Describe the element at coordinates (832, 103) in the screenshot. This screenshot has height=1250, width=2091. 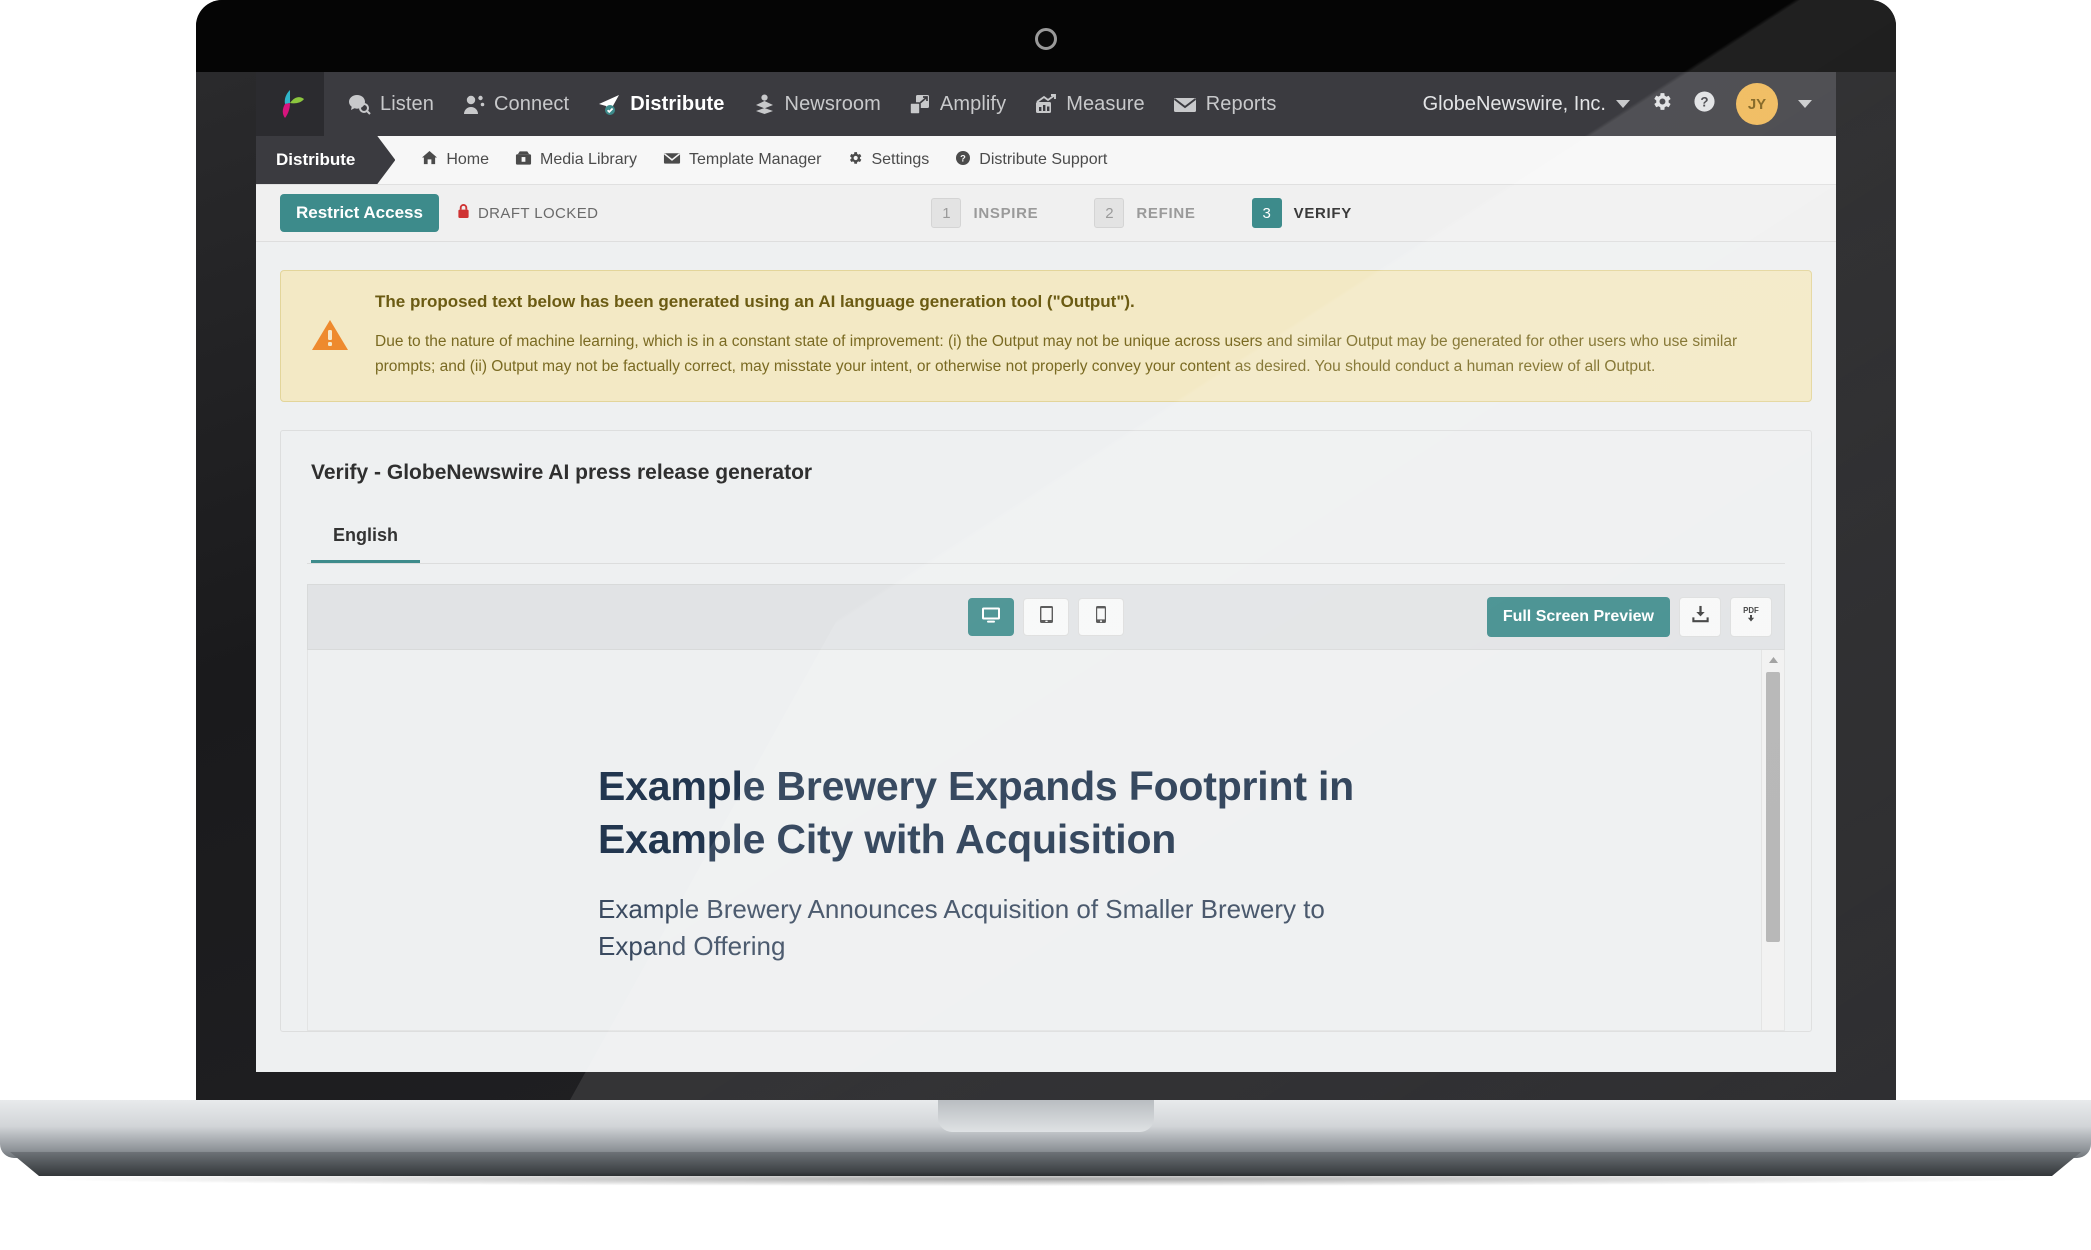
I see `nav-label-newsroom: Newsroom` at that location.